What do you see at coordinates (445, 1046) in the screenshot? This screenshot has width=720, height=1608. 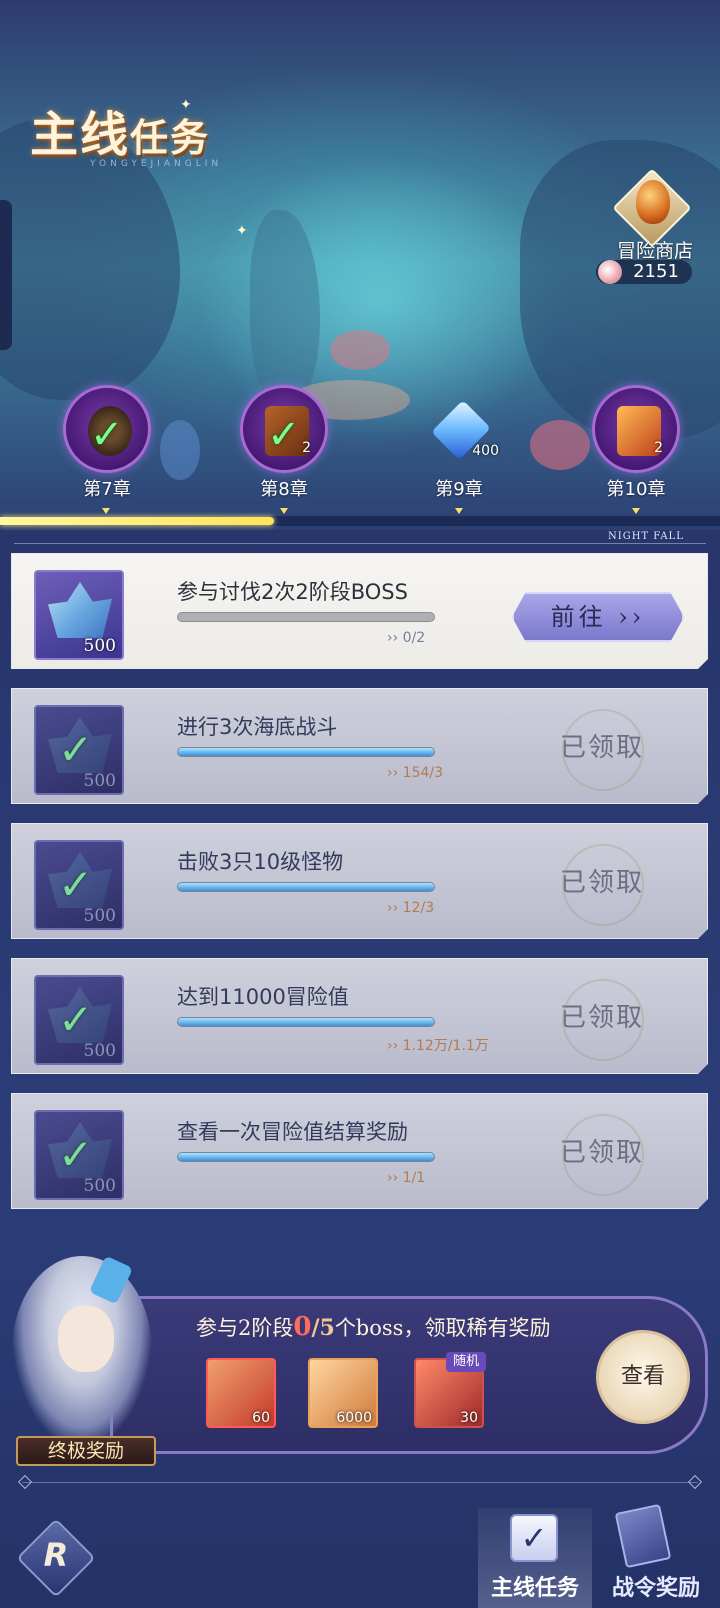 I see `task-progress-value: 1.12万/1.1万` at bounding box center [445, 1046].